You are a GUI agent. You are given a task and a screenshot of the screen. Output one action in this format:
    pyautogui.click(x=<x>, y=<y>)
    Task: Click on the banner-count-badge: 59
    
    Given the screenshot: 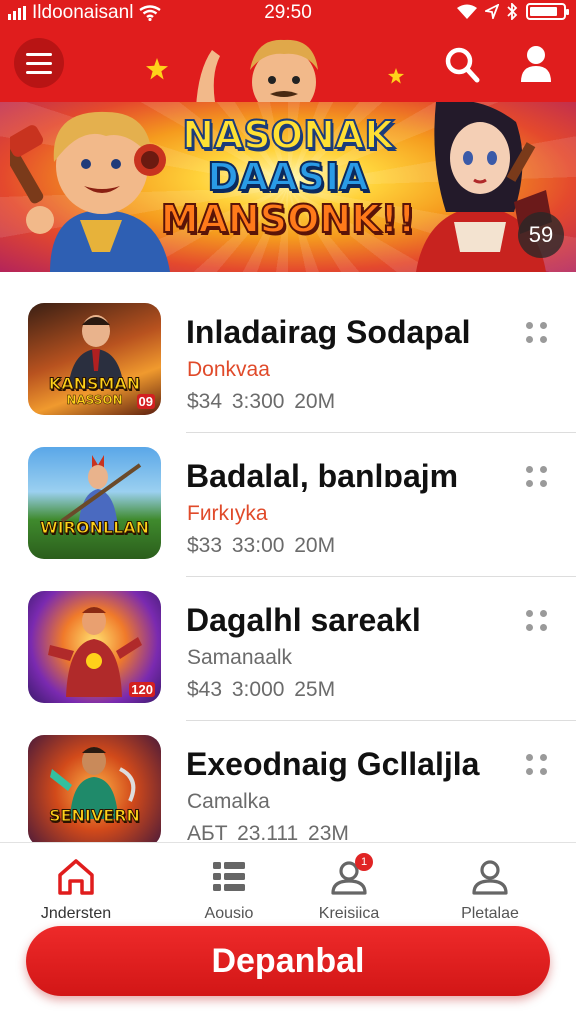 What is the action you would take?
    pyautogui.click(x=541, y=235)
    